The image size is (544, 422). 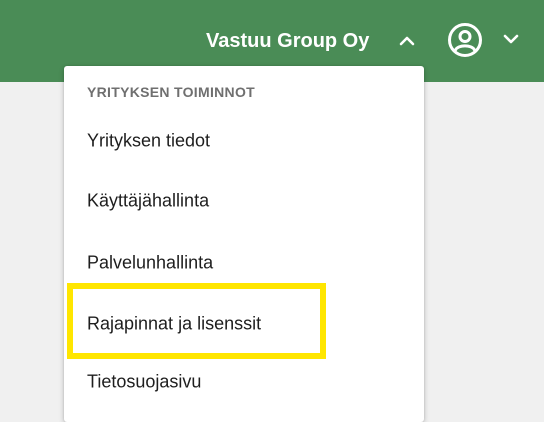 I want to click on menu-item-rajapinnat-ja-lisenssit: Rajapinnat ja lisenssit, so click(x=244, y=324).